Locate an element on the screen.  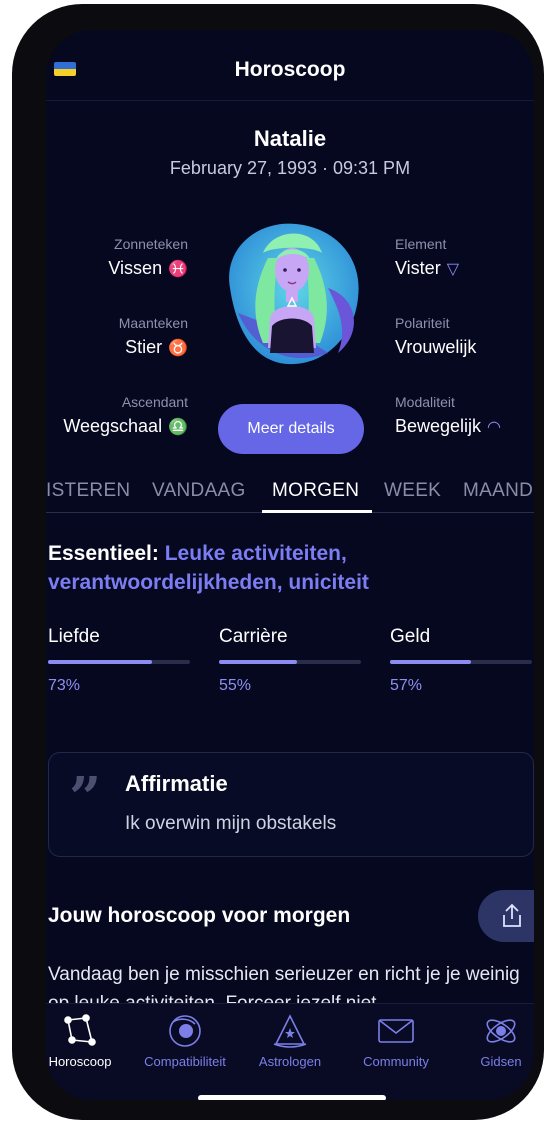
nav-astrologen: Astrologen is located at coordinates (290, 1040).